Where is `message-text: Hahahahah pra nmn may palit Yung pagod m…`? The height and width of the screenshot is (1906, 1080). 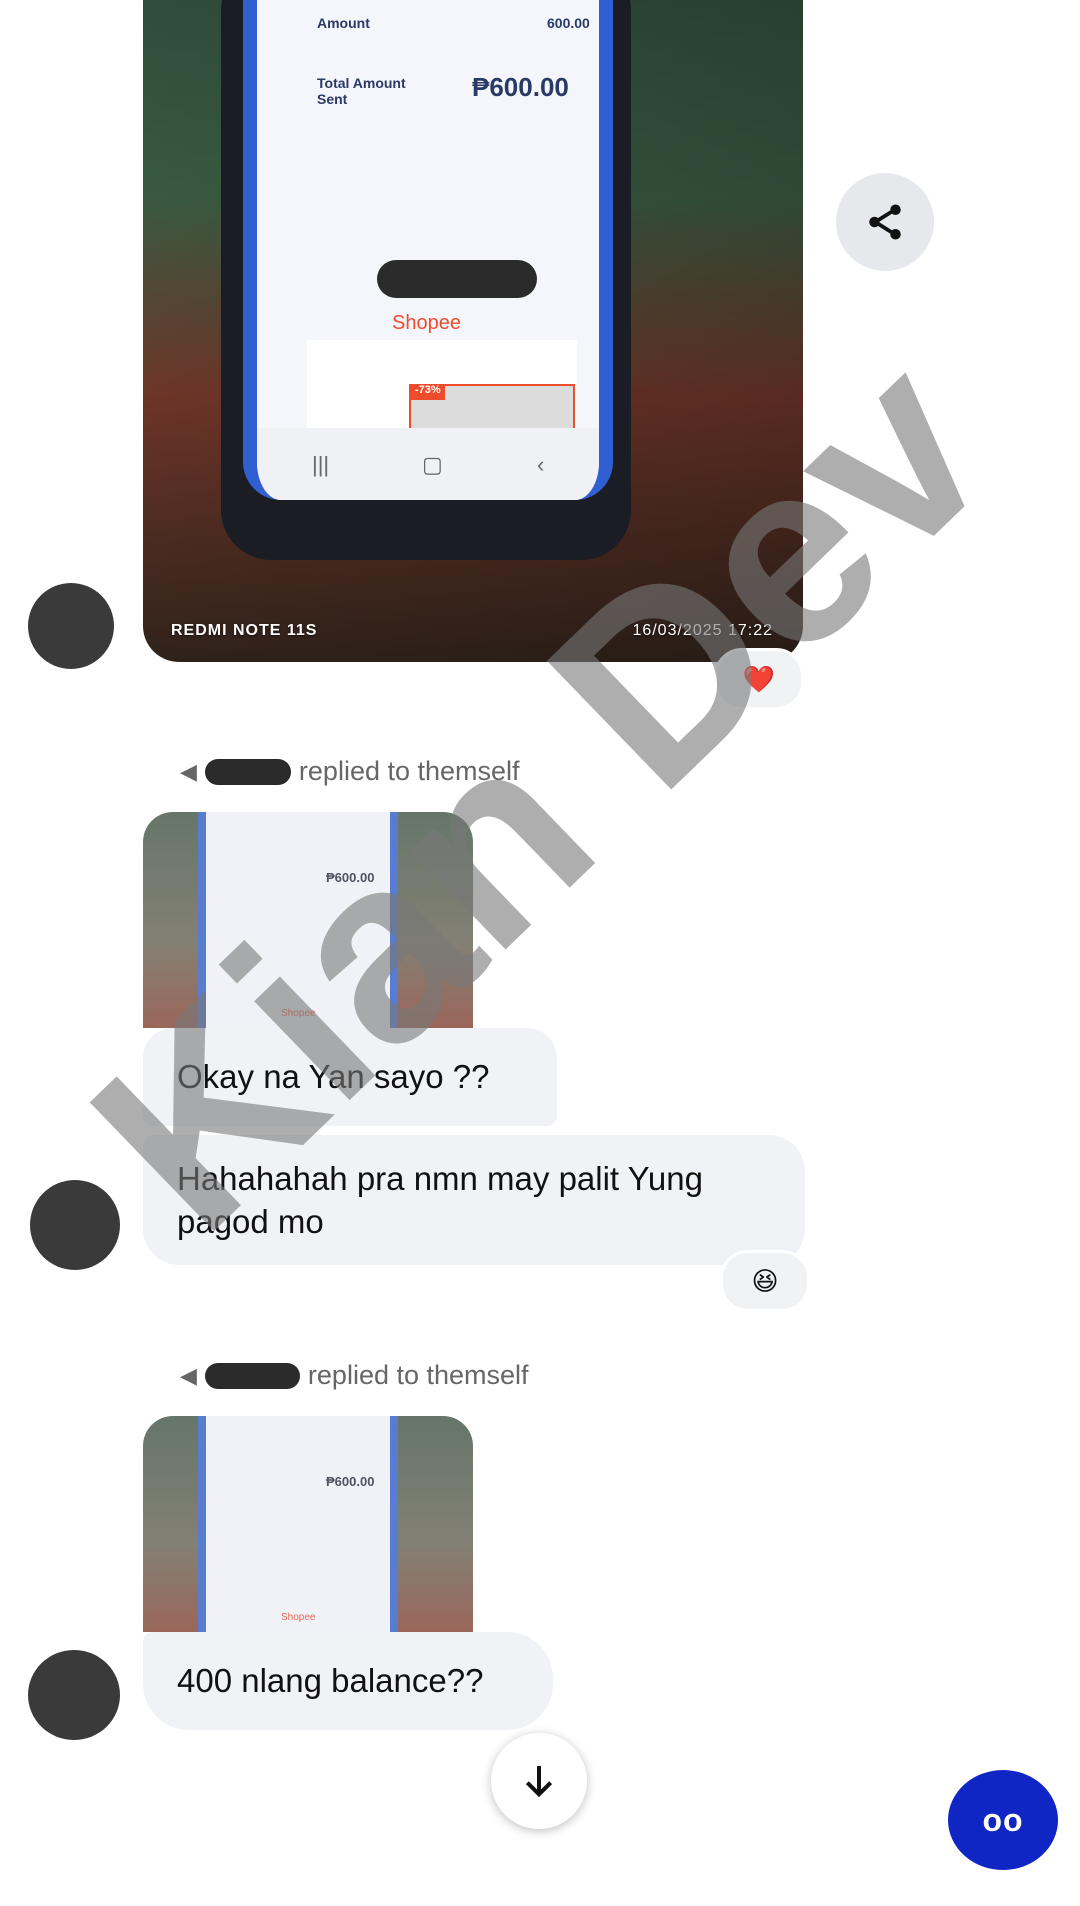
message-text: Hahahahah pra nmn may palit Yung pagod m… is located at coordinates (440, 1200).